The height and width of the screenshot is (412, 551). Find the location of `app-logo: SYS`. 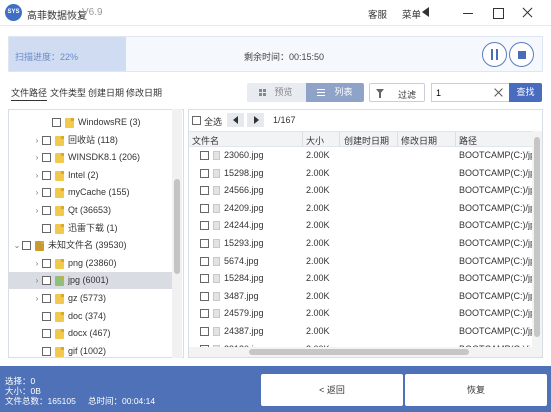

app-logo: SYS is located at coordinates (13, 12).